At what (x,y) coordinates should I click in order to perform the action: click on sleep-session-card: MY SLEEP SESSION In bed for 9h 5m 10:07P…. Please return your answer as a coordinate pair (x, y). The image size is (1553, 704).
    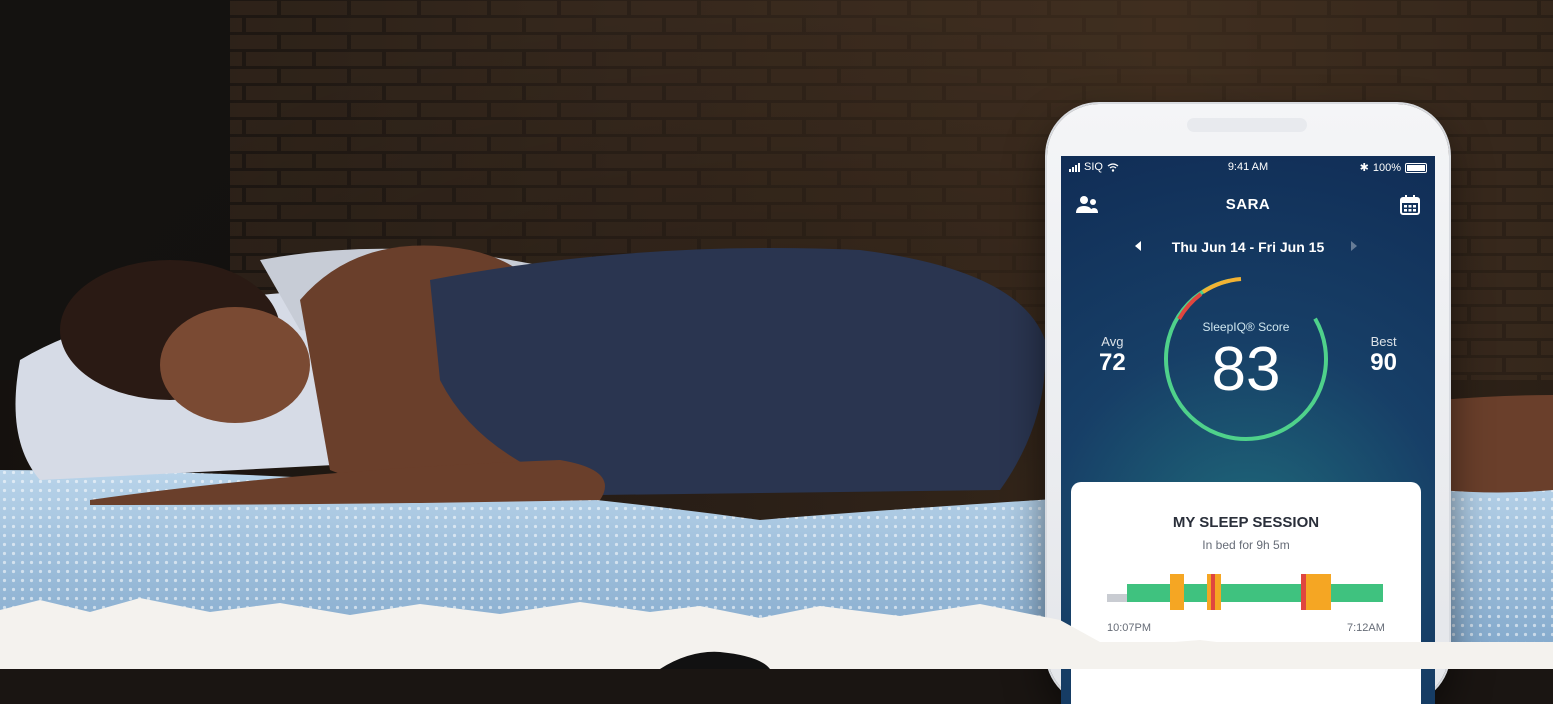
    Looking at the image, I should click on (1246, 593).